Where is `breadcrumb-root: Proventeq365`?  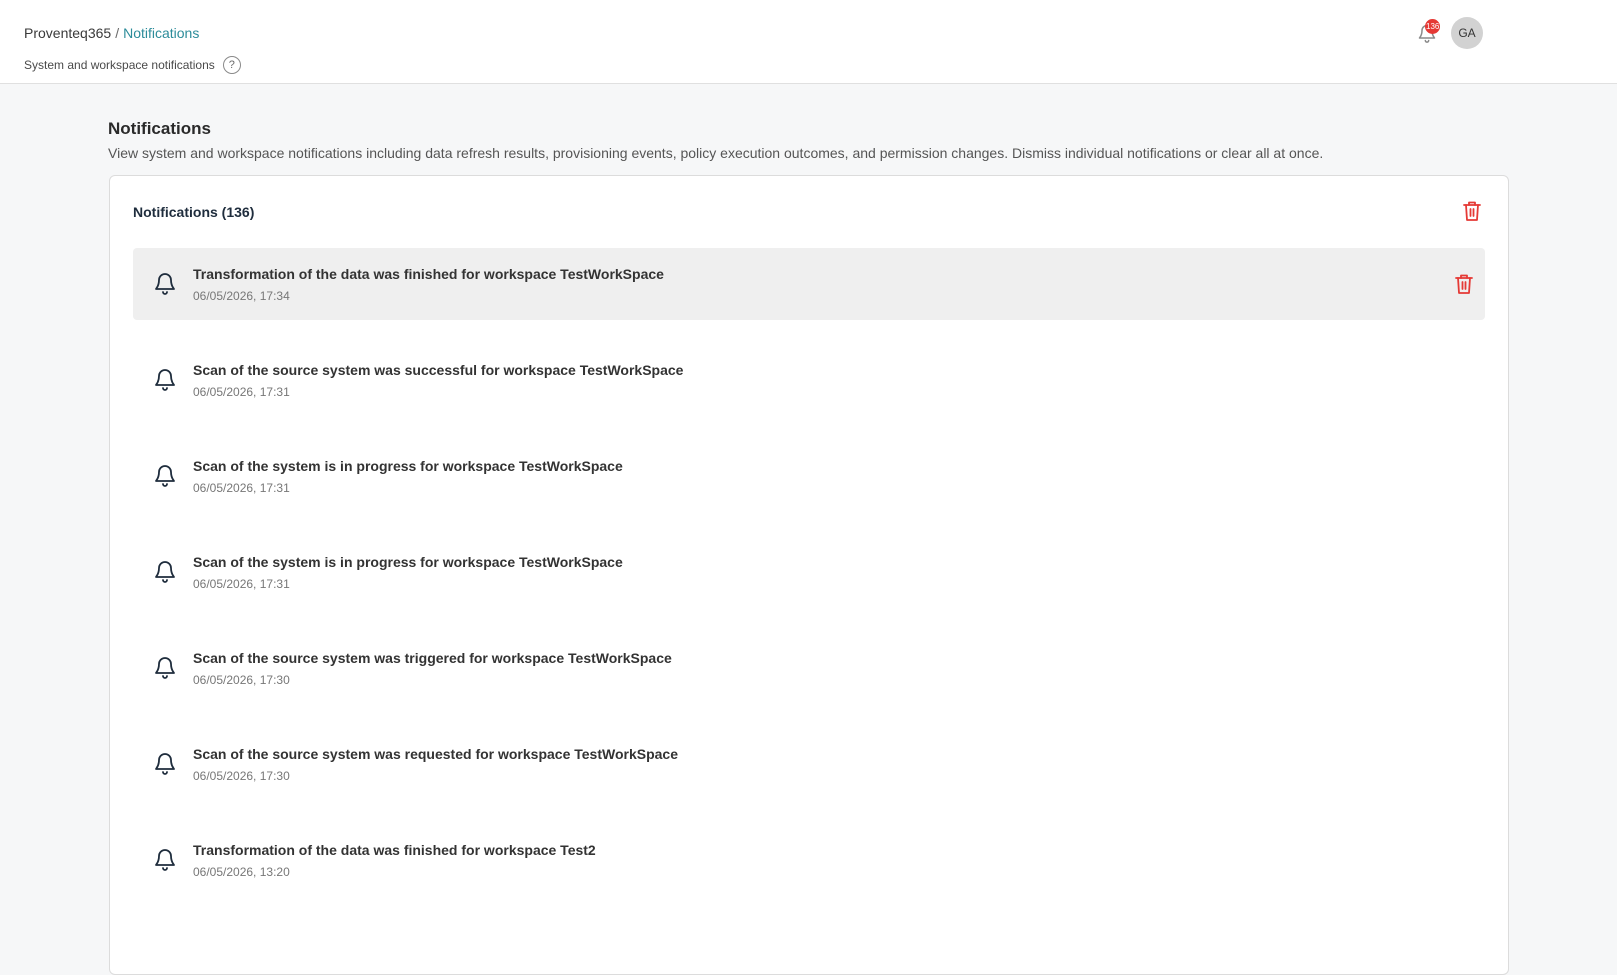
breadcrumb-root: Proventeq365 is located at coordinates (67, 33).